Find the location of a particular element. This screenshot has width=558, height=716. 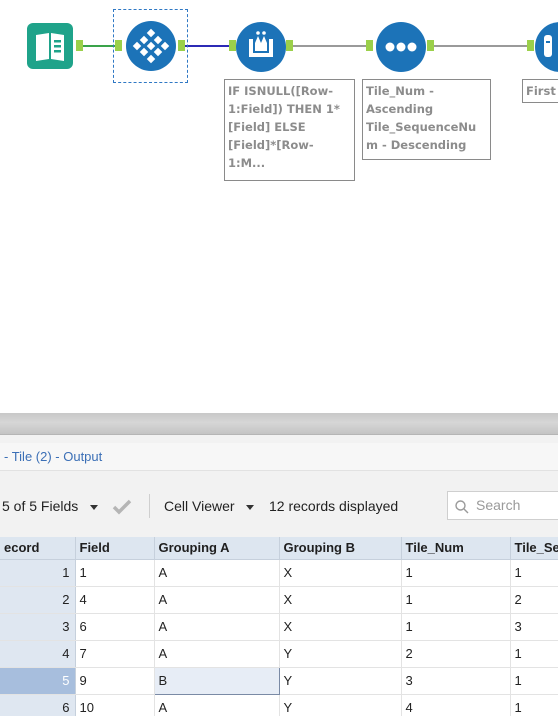

fields-dropdown: 5 of 5 Fields is located at coordinates (50, 506).